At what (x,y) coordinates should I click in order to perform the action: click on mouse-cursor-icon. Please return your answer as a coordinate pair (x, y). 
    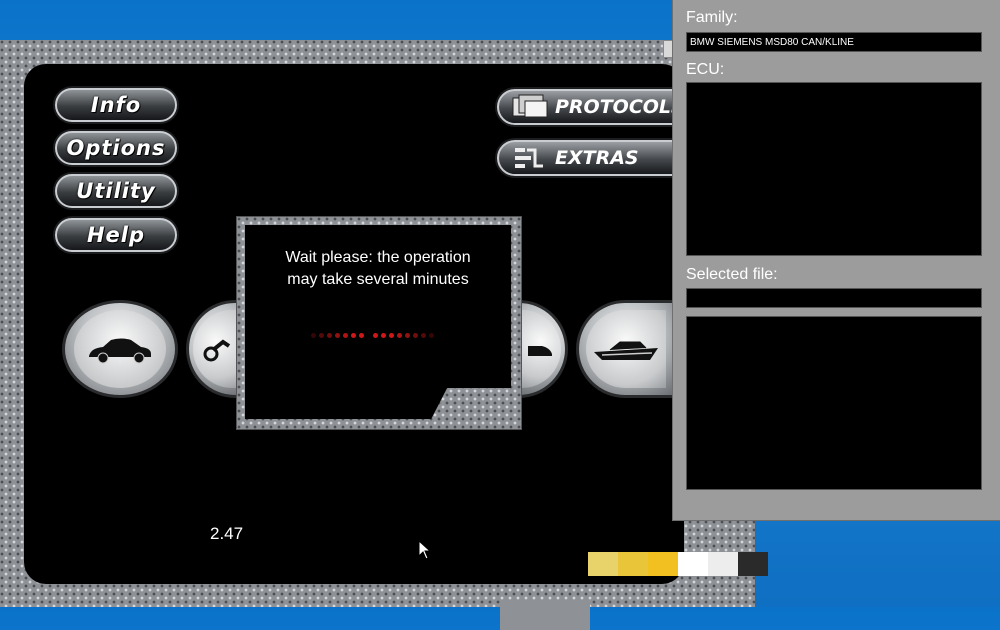
    Looking at the image, I should click on (425, 550).